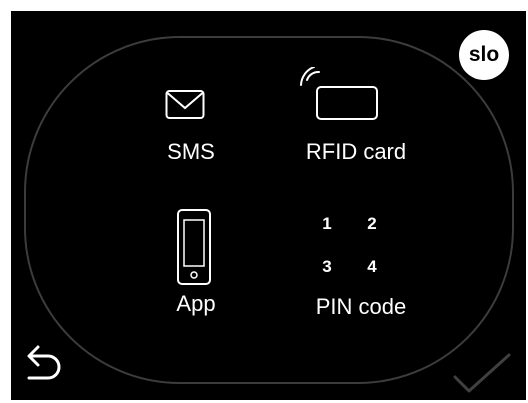 The image size is (528, 403). I want to click on pin-code-label: PIN code, so click(361, 306).